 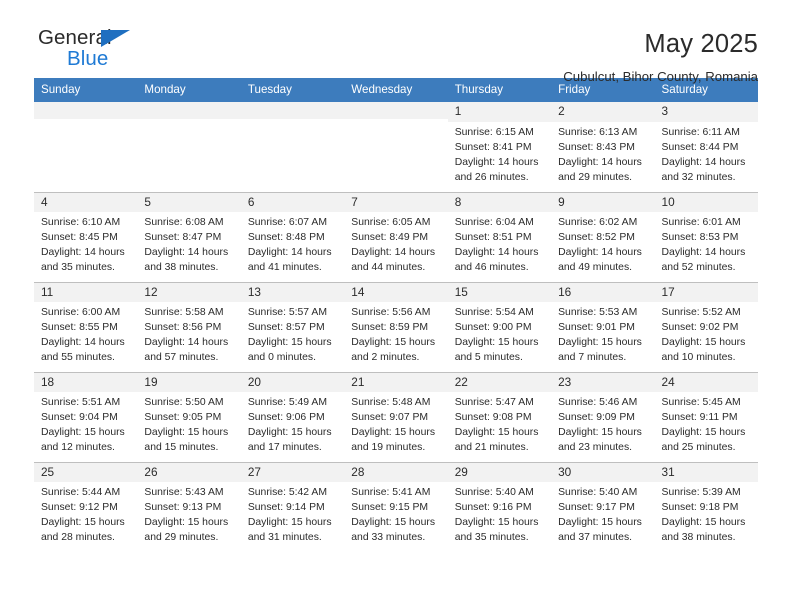 What do you see at coordinates (184, 493) in the screenshot?
I see `sunrise-text: Sunrise: 5:43 AM` at bounding box center [184, 493].